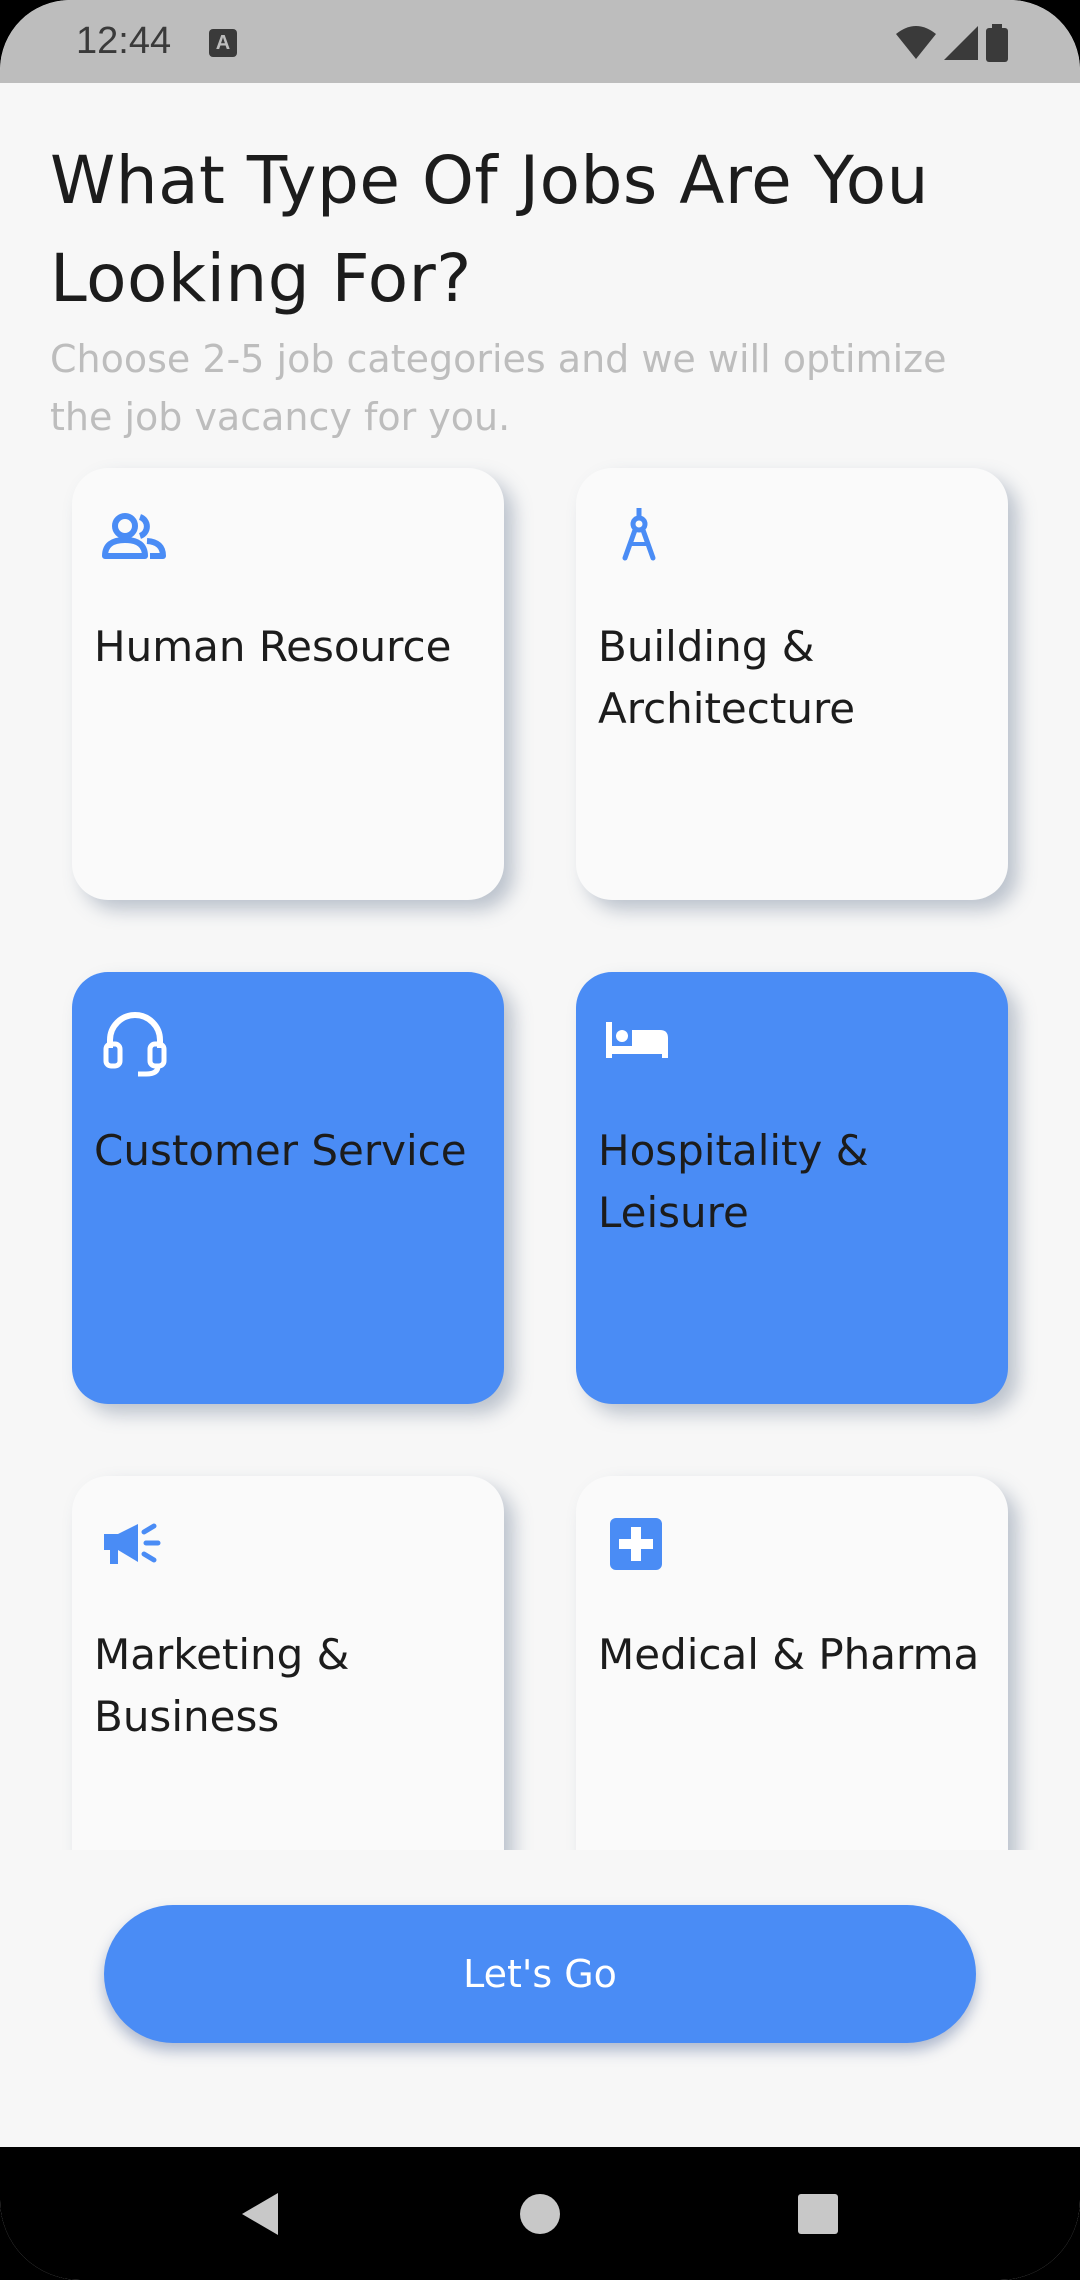 The width and height of the screenshot is (1080, 2280). I want to click on category-label: Medical & Pharma, so click(789, 1654).